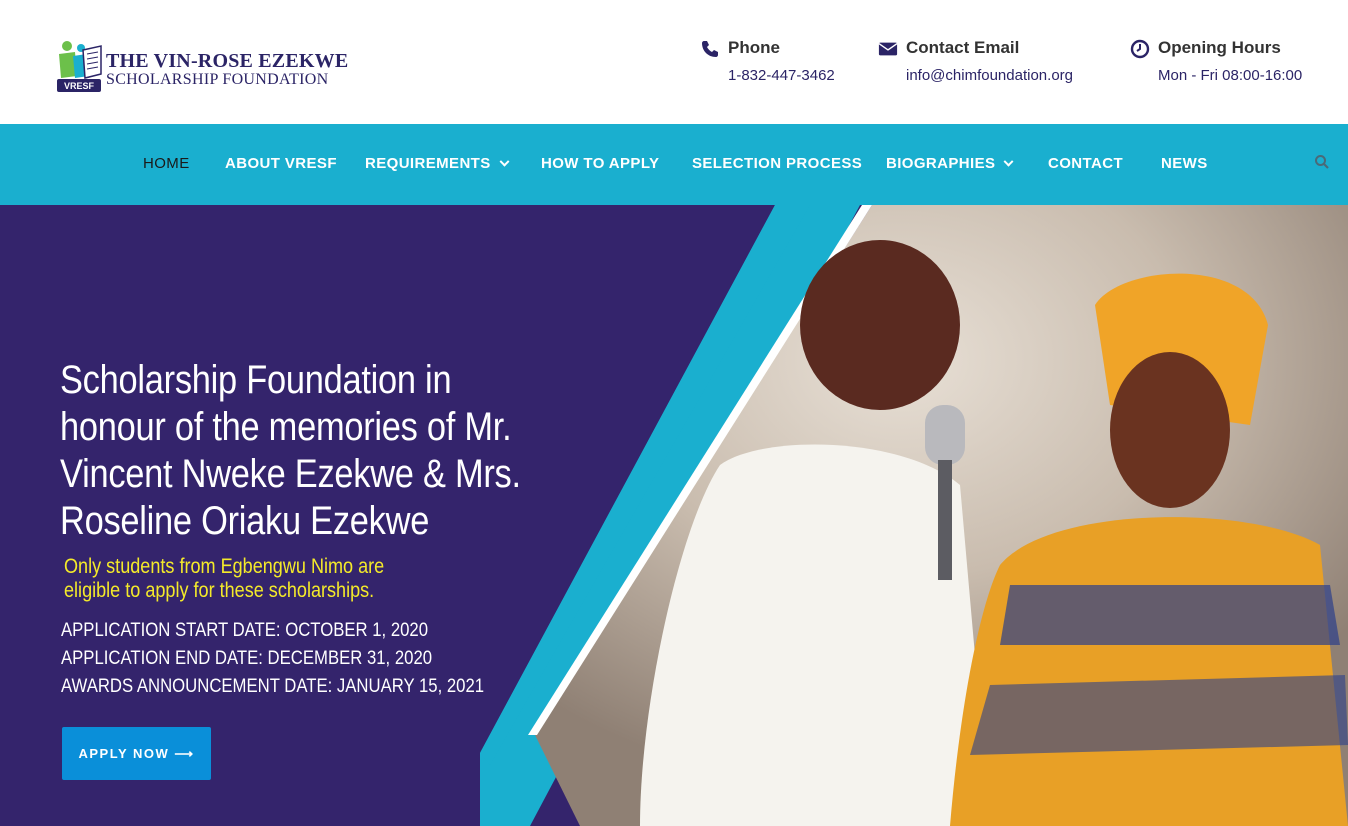 This screenshot has width=1348, height=826. I want to click on nav-item-requirements: REQUIREMENTS, so click(437, 163).